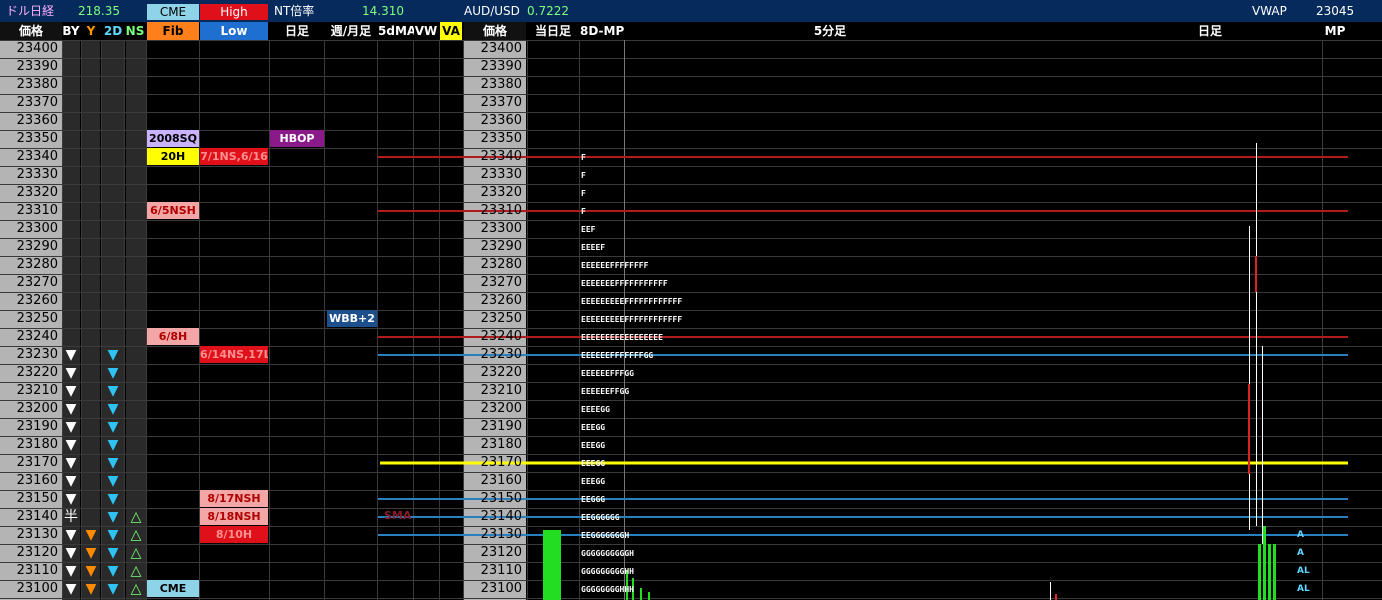  Describe the element at coordinates (173, 588) in the screenshot. I see `level-box: CME` at that location.